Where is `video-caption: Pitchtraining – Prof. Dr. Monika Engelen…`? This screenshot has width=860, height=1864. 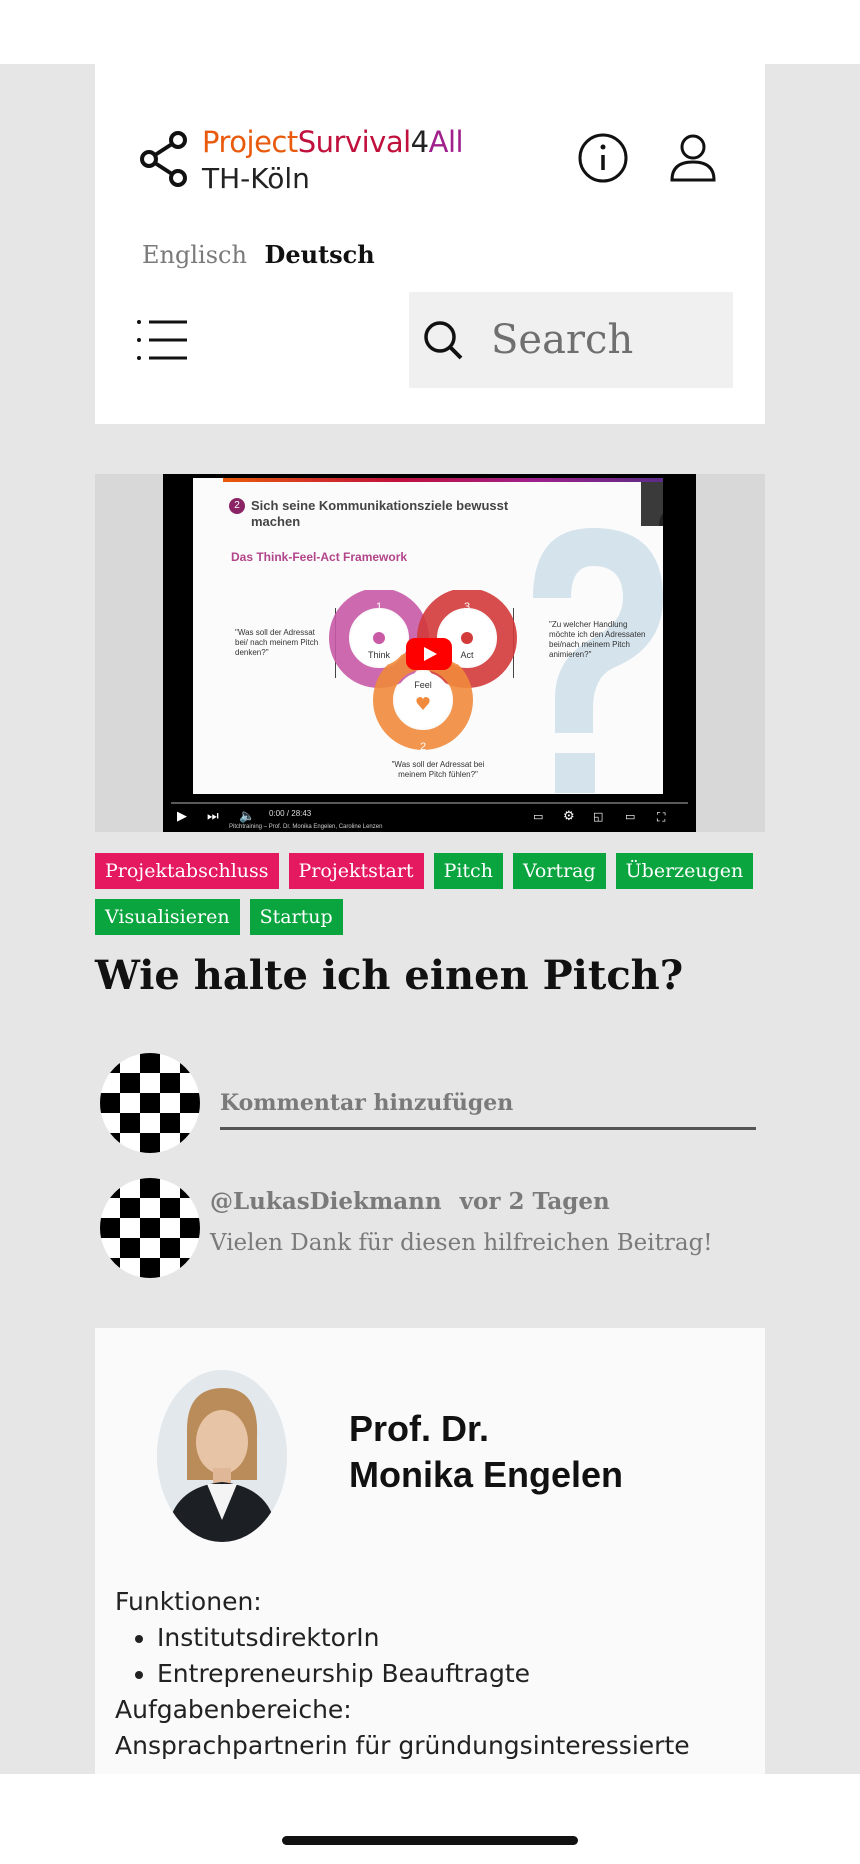
video-caption: Pitchtraining – Prof. Dr. Monika Engelen… is located at coordinates (306, 827).